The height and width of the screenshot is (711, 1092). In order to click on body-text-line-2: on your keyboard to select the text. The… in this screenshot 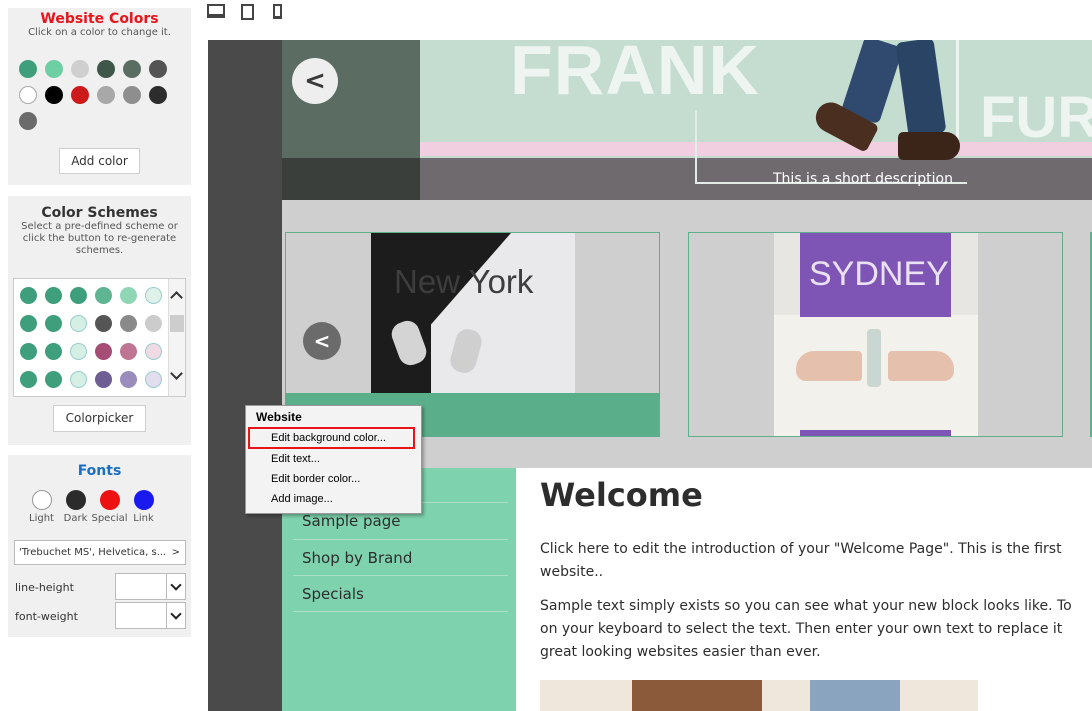, I will do `click(801, 629)`.